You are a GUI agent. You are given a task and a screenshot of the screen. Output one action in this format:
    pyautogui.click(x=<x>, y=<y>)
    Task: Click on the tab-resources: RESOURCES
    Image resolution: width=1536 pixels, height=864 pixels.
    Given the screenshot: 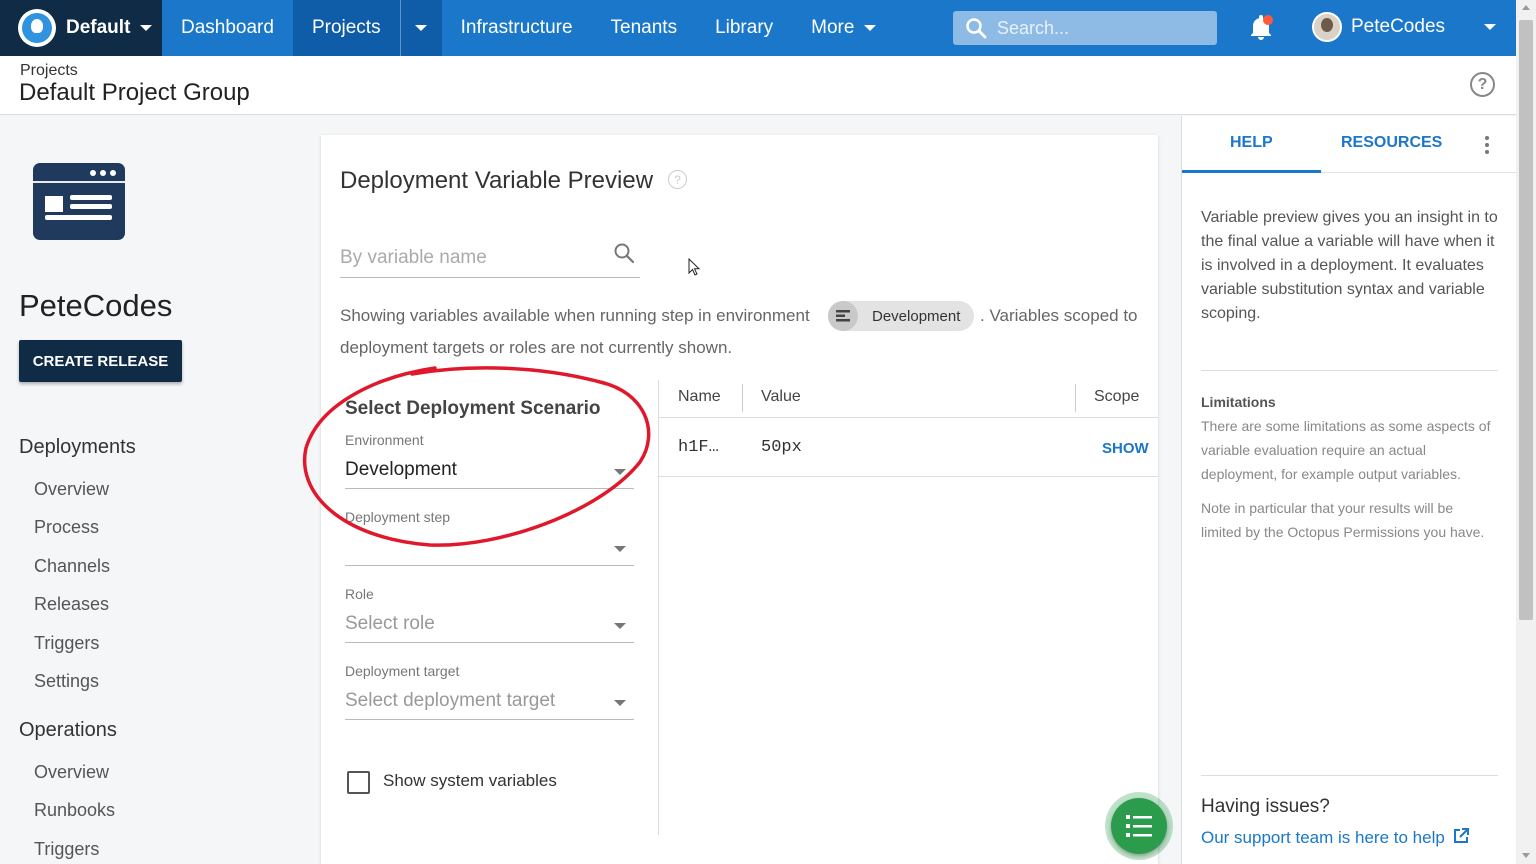 What is the action you would take?
    pyautogui.click(x=1391, y=143)
    